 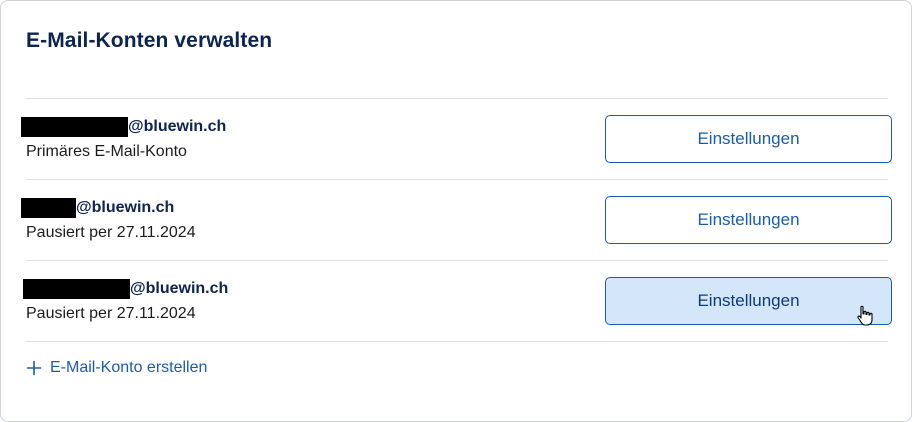 I want to click on plus-icon, so click(x=34, y=368).